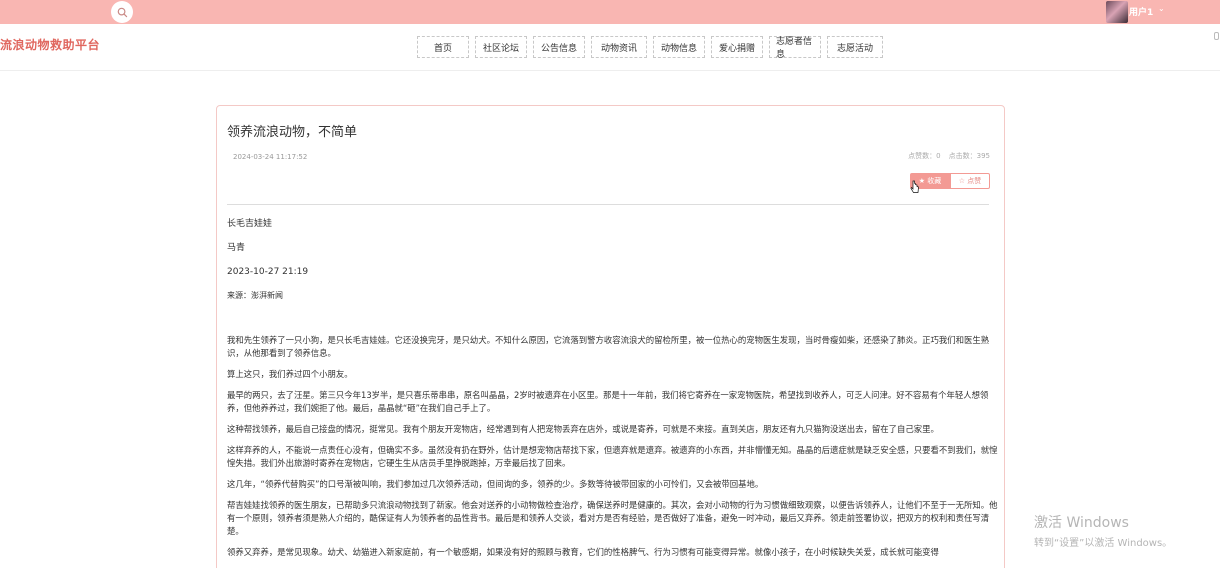 Image resolution: width=1220 pixels, height=568 pixels. Describe the element at coordinates (236, 248) in the screenshot. I see `meta-author: 马青` at that location.